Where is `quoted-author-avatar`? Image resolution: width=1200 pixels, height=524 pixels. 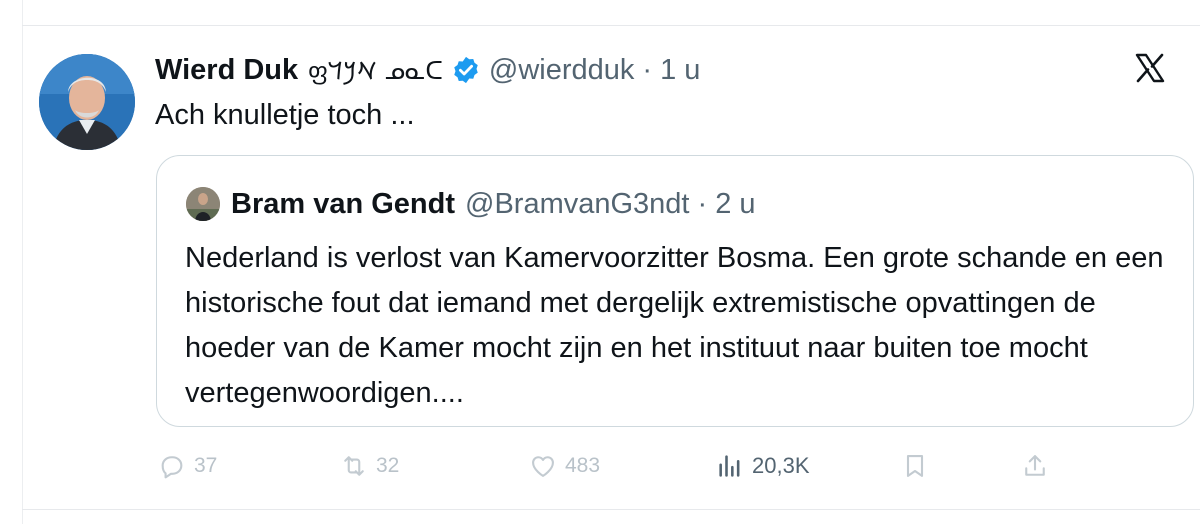
quoted-author-avatar is located at coordinates (203, 204).